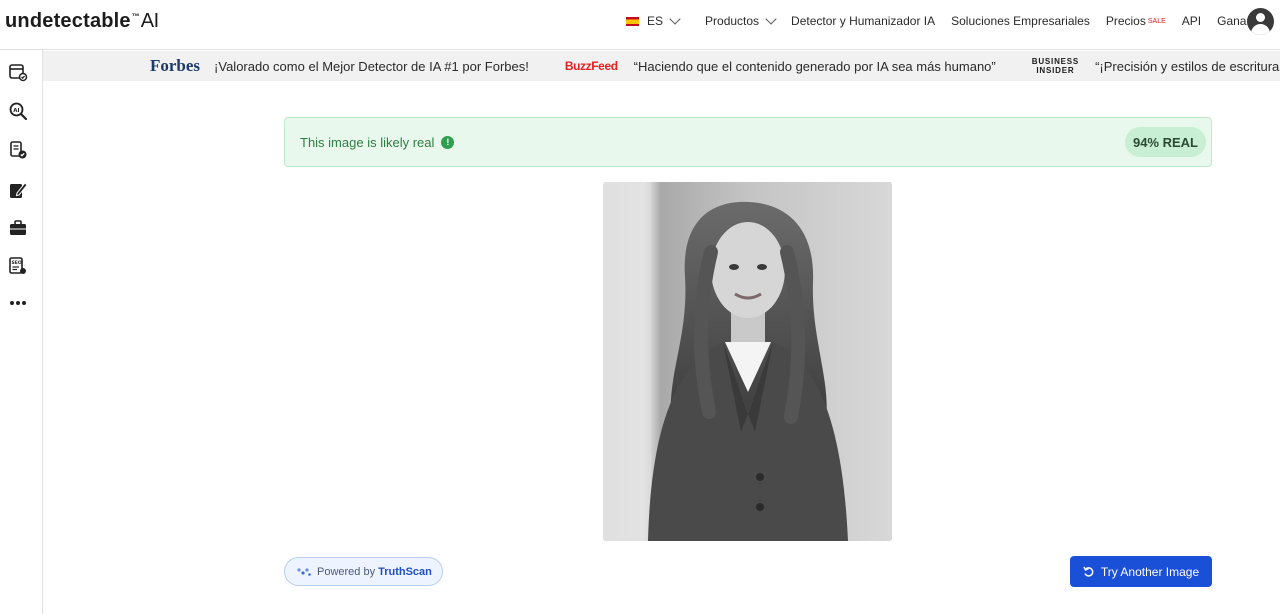 This screenshot has height=614, width=1280. I want to click on buzzfeed-logo: BuzzFeed, so click(591, 66).